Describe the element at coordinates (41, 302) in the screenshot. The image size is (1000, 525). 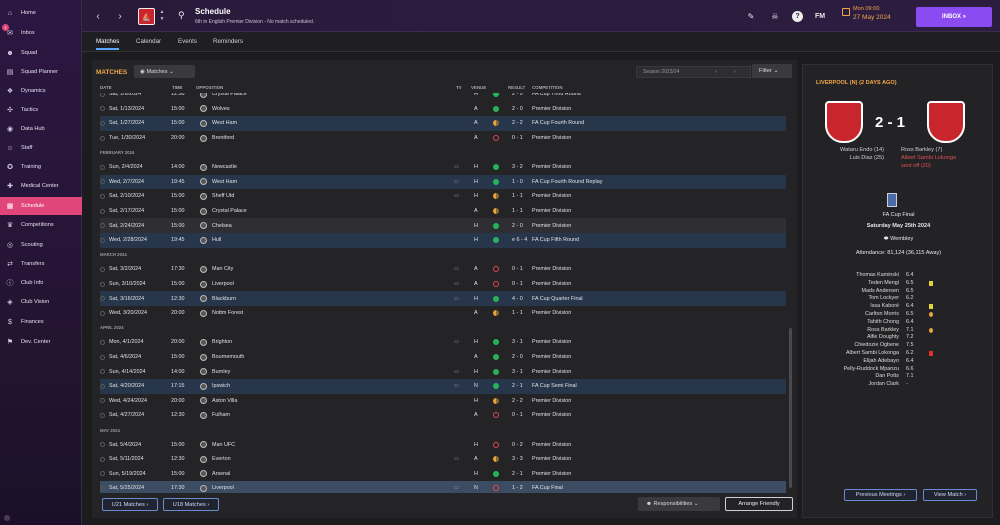
I see `sidebar-item-club-vision: ◈ Club Vision` at that location.